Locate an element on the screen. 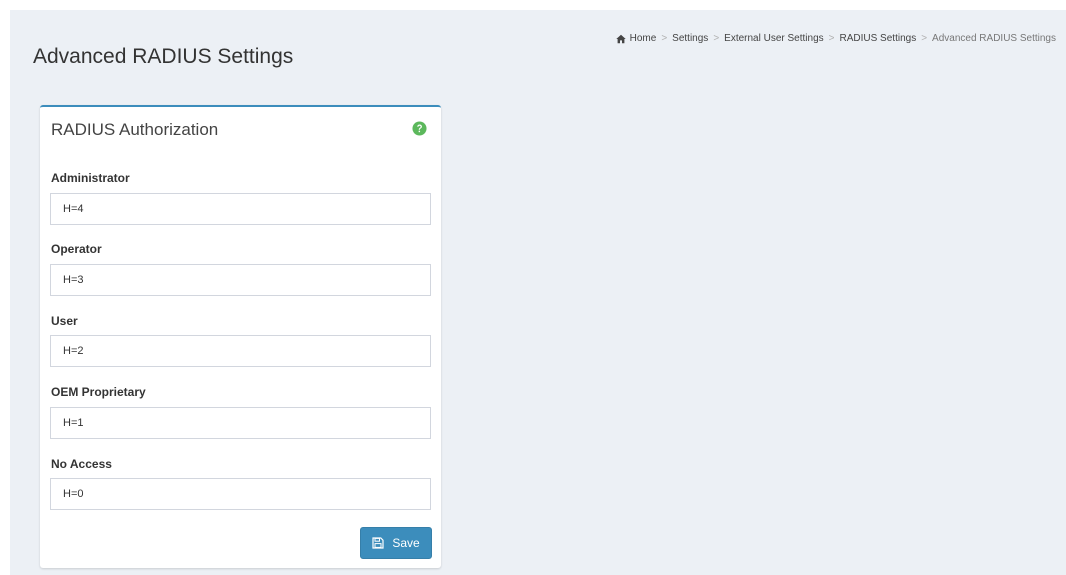 This screenshot has height=575, width=1066. breadcrumb-current: Advanced RADIUS Settings is located at coordinates (994, 38).